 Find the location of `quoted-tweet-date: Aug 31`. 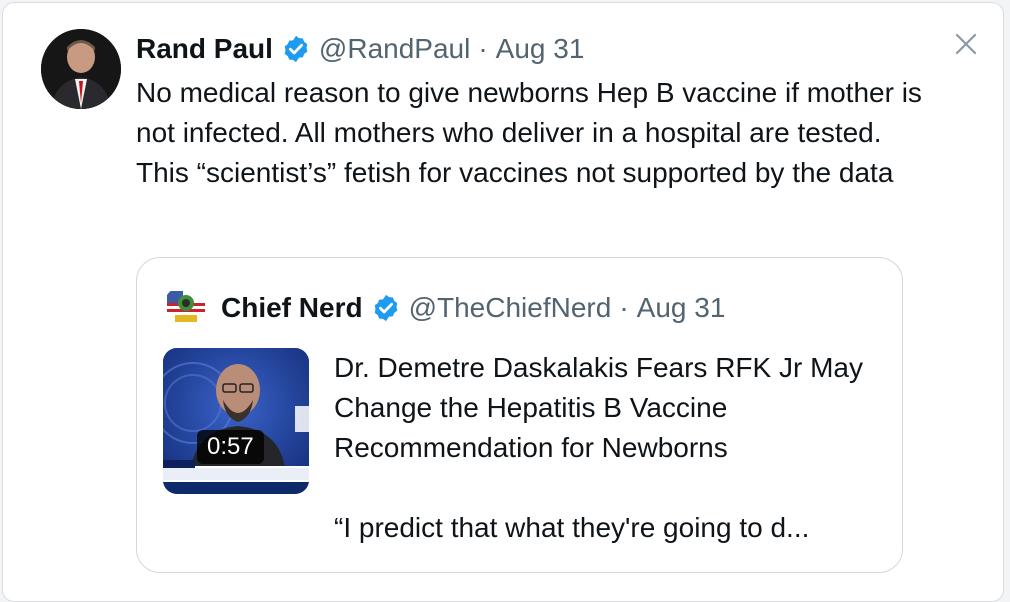

quoted-tweet-date: Aug 31 is located at coordinates (681, 308).